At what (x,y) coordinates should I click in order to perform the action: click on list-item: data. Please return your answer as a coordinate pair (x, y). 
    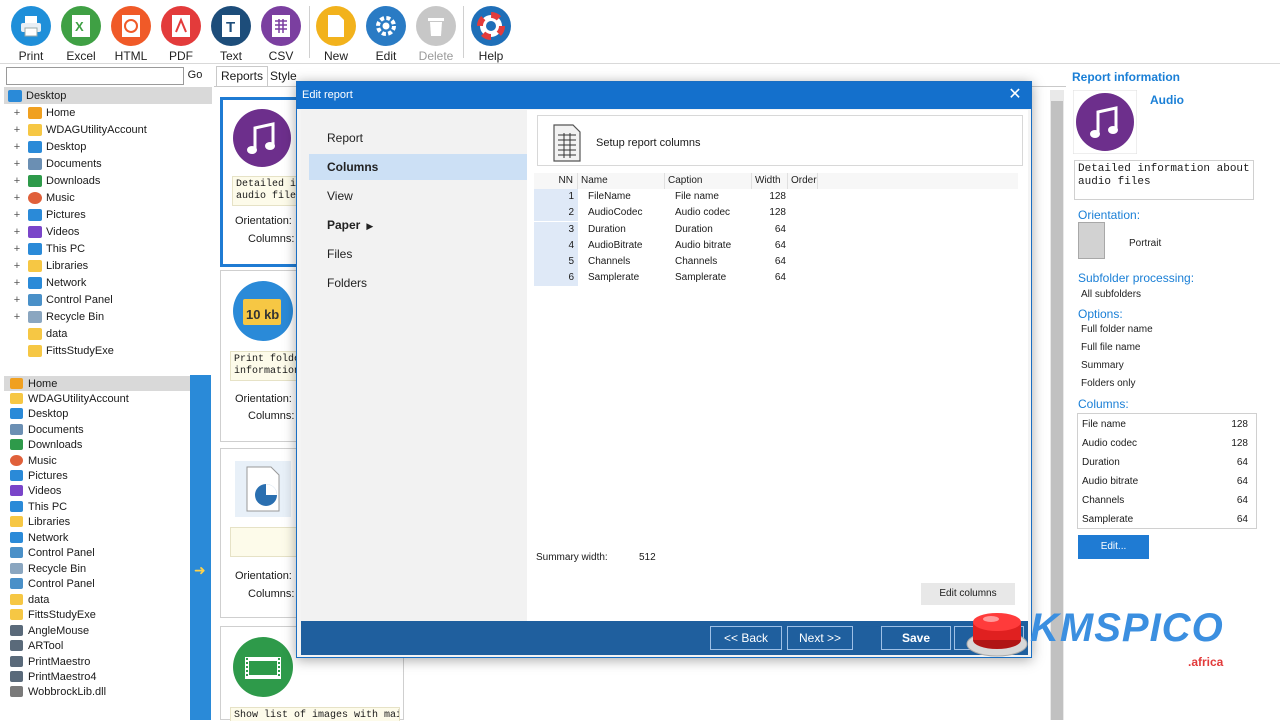
    Looking at the image, I should click on (97, 599).